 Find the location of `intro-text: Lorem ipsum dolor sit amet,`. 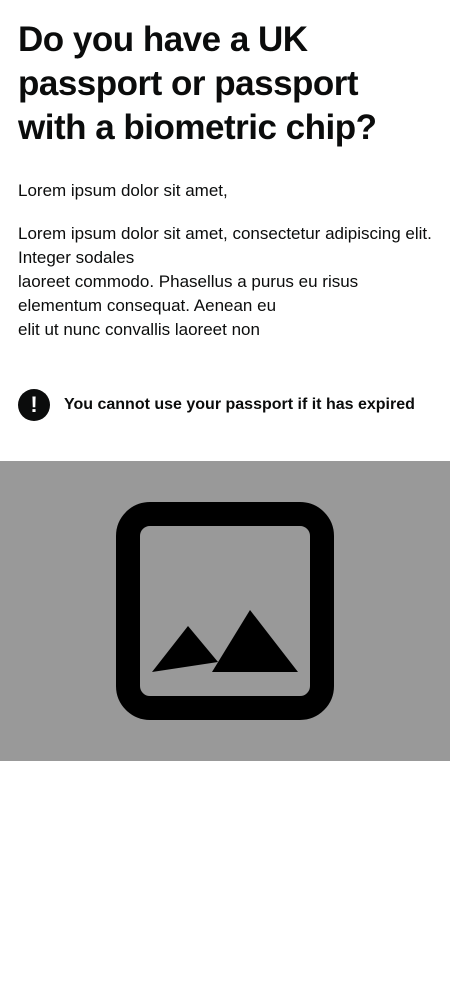

intro-text: Lorem ipsum dolor sit amet, is located at coordinates (123, 190).